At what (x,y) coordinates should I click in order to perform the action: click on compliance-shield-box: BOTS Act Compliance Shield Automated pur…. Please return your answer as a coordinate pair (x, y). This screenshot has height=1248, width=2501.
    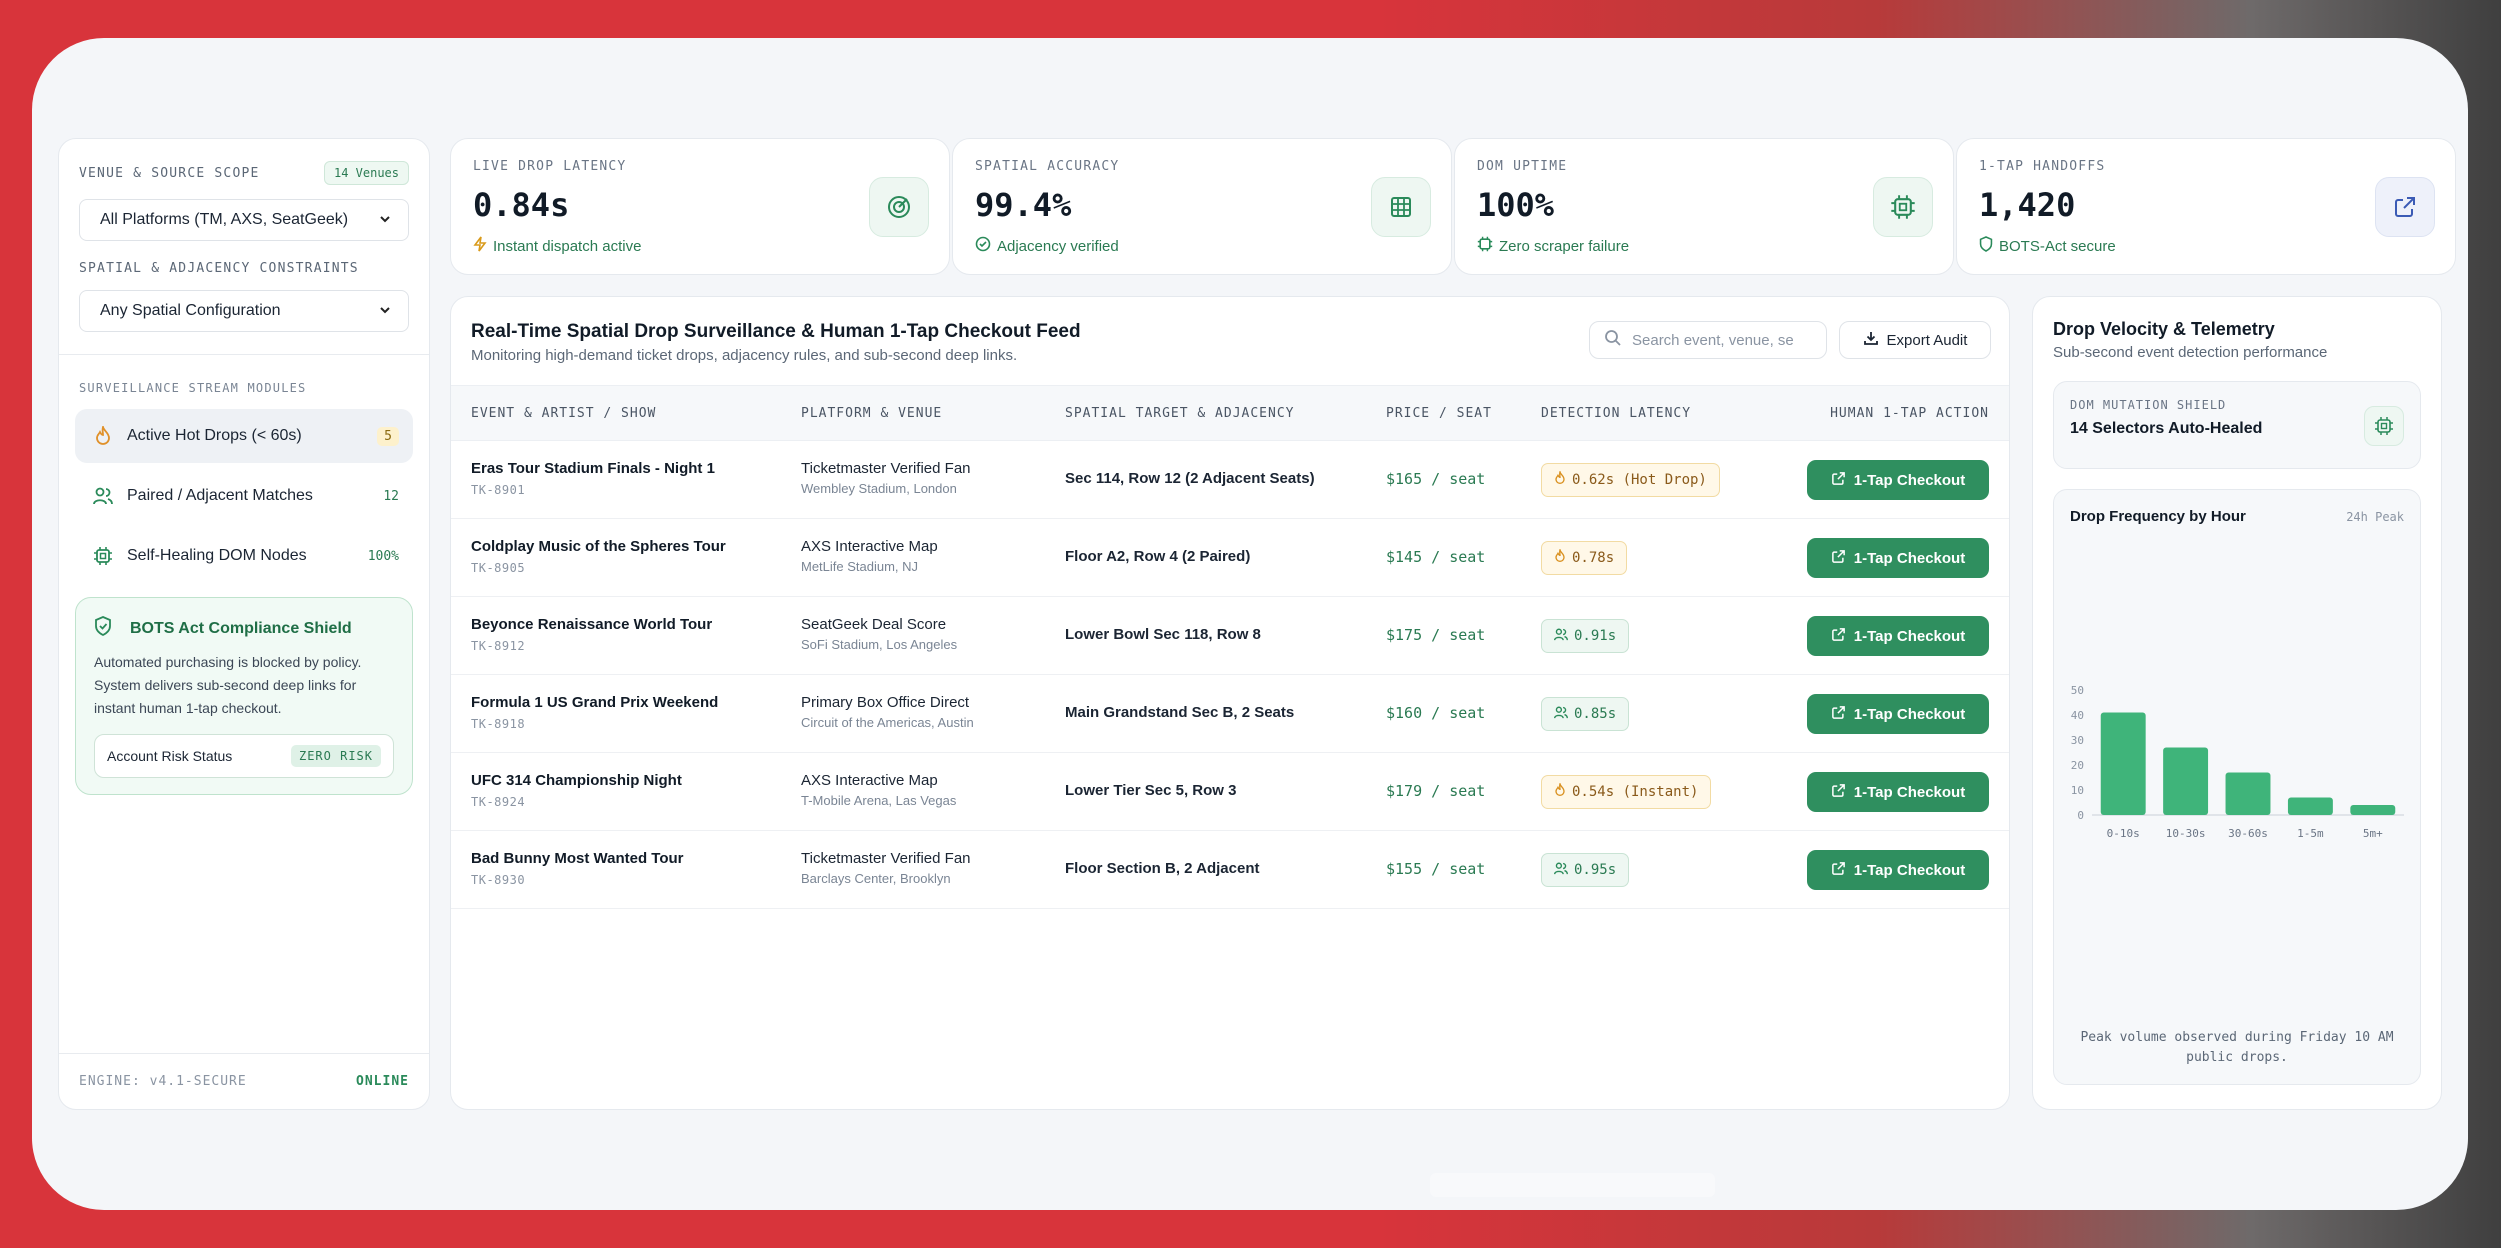
    Looking at the image, I should click on (244, 696).